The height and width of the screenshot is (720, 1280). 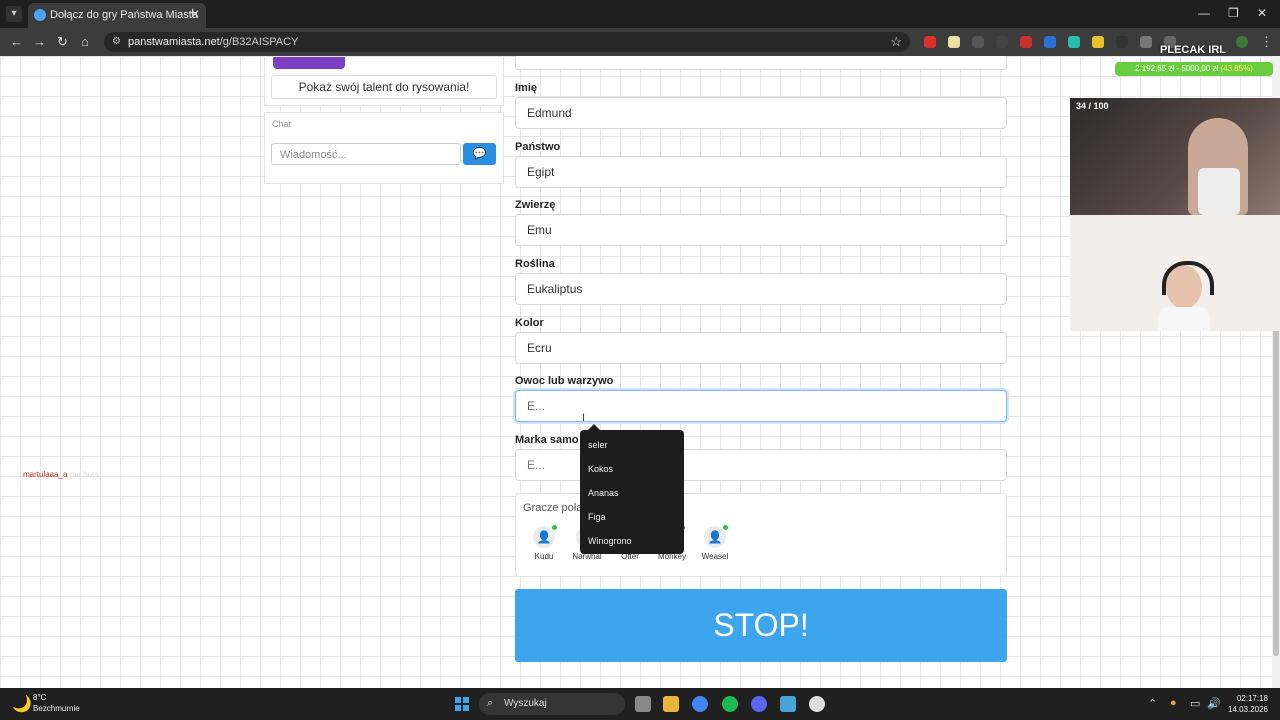 I want to click on reload-icon: ↻, so click(x=62, y=42).